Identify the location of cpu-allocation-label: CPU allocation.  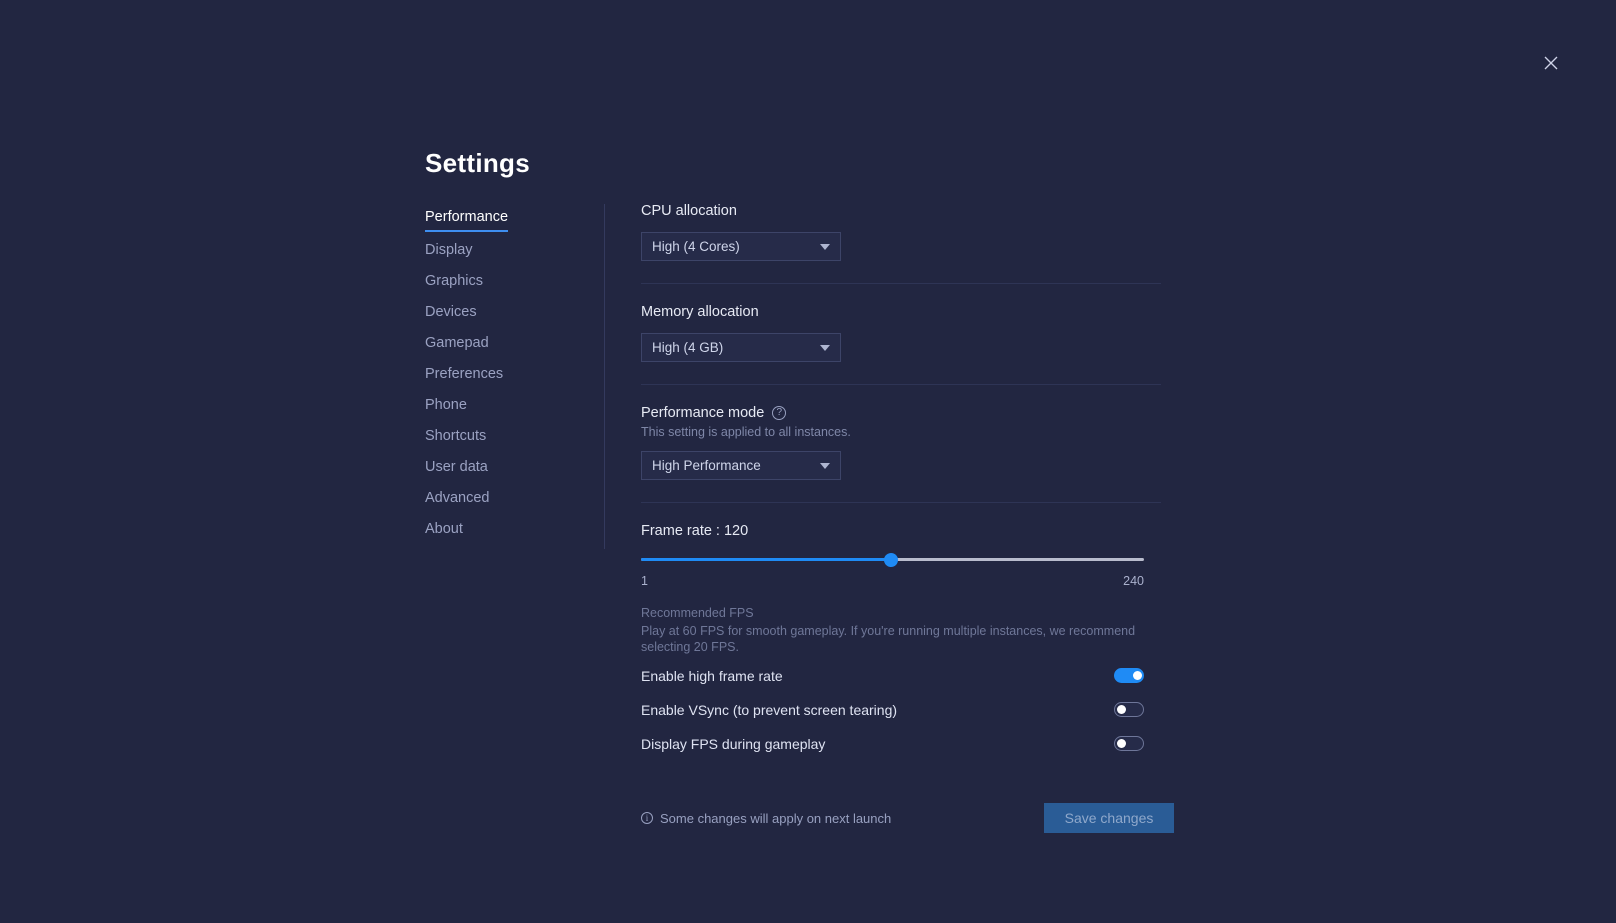
(689, 211).